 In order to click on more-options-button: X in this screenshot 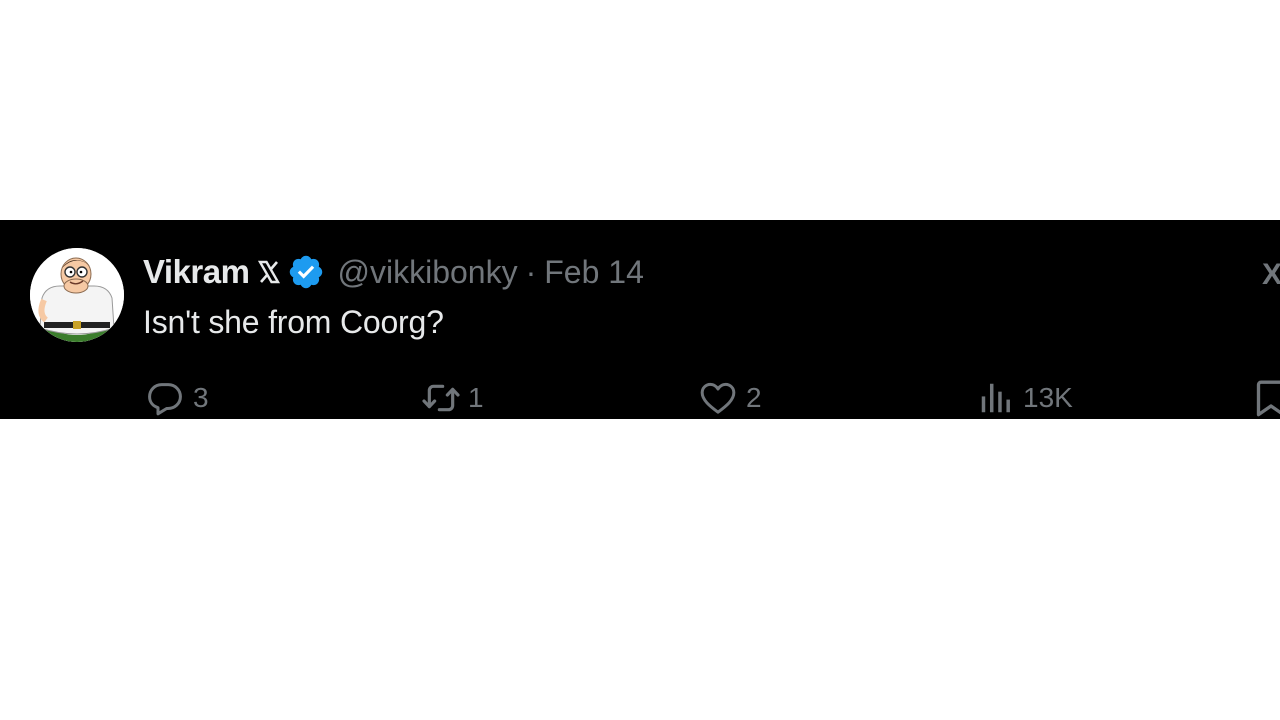, I will do `click(1271, 275)`.